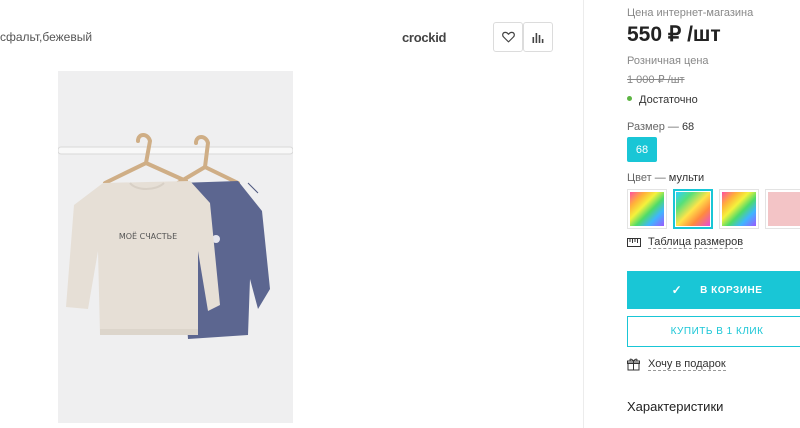  I want to click on color-value: мульти, so click(686, 178).